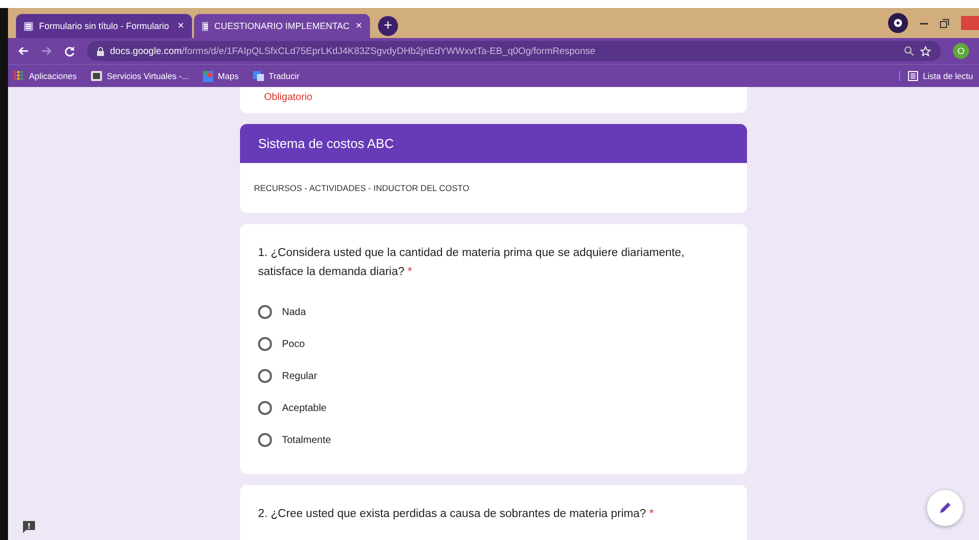 The width and height of the screenshot is (979, 540). What do you see at coordinates (29, 527) in the screenshot?
I see `feedback-icon` at bounding box center [29, 527].